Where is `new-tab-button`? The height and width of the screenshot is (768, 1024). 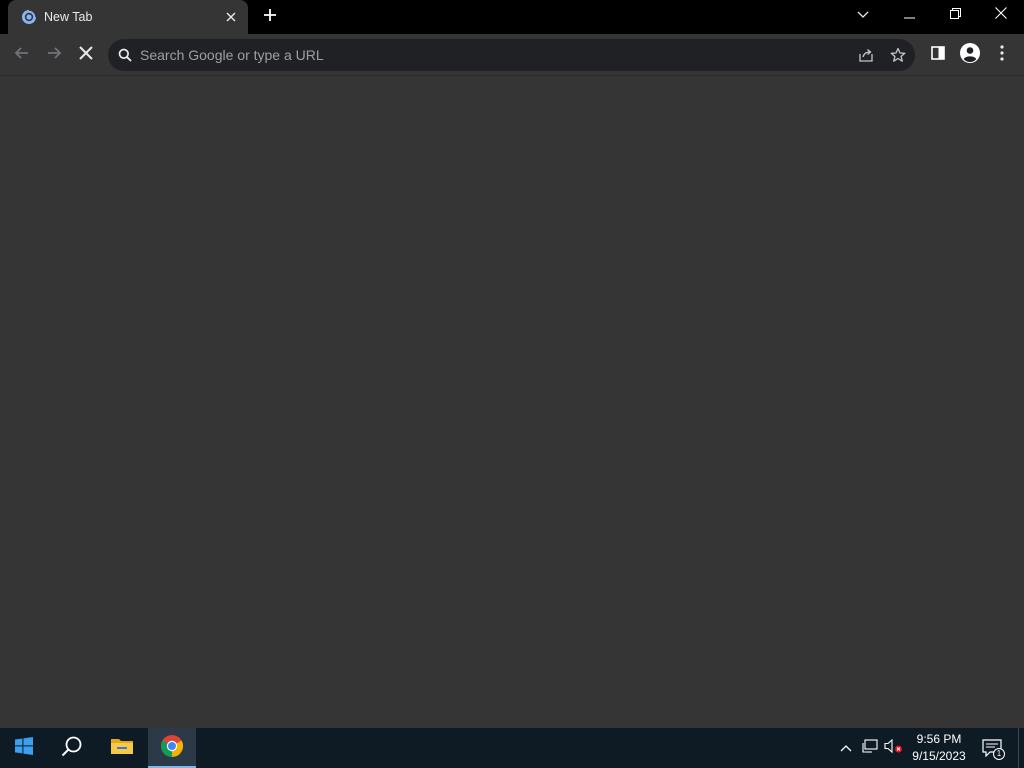
new-tab-button is located at coordinates (270, 17).